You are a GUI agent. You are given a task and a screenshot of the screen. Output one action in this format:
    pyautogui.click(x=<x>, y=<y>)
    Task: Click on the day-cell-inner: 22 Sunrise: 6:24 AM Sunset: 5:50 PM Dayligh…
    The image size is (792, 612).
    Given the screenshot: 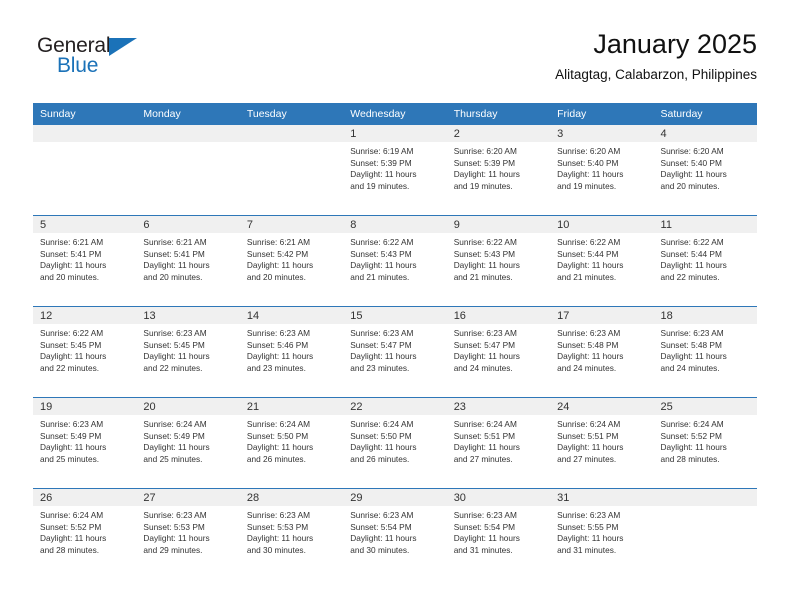 What is the action you would take?
    pyautogui.click(x=395, y=443)
    